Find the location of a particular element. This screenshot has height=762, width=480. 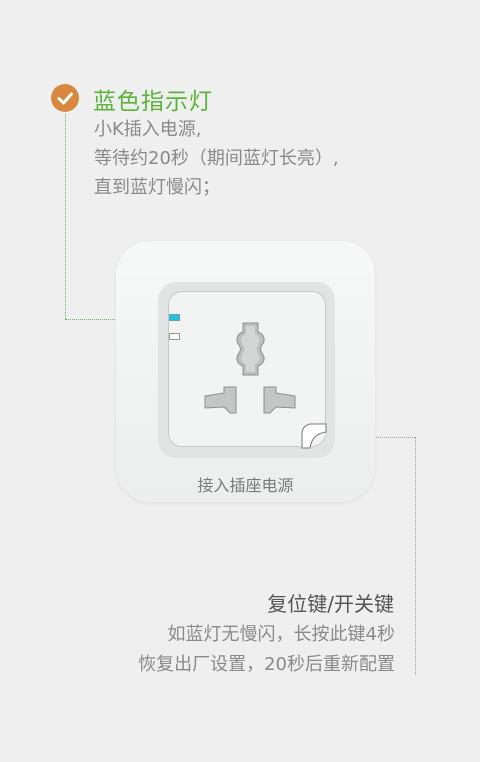

reset-leader-line is located at coordinates (415, 556).